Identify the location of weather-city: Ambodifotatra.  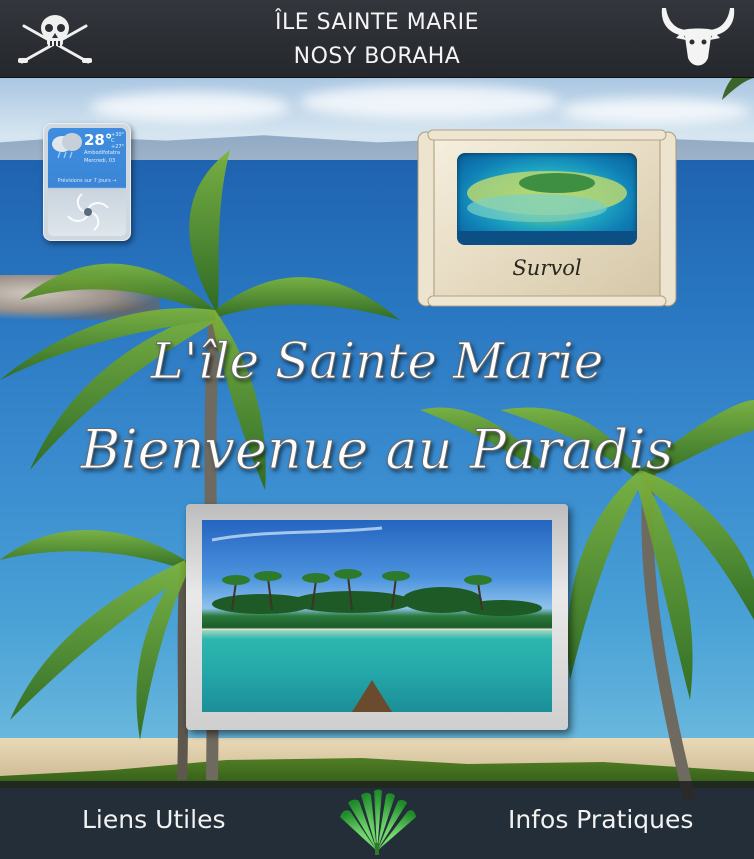
(102, 153).